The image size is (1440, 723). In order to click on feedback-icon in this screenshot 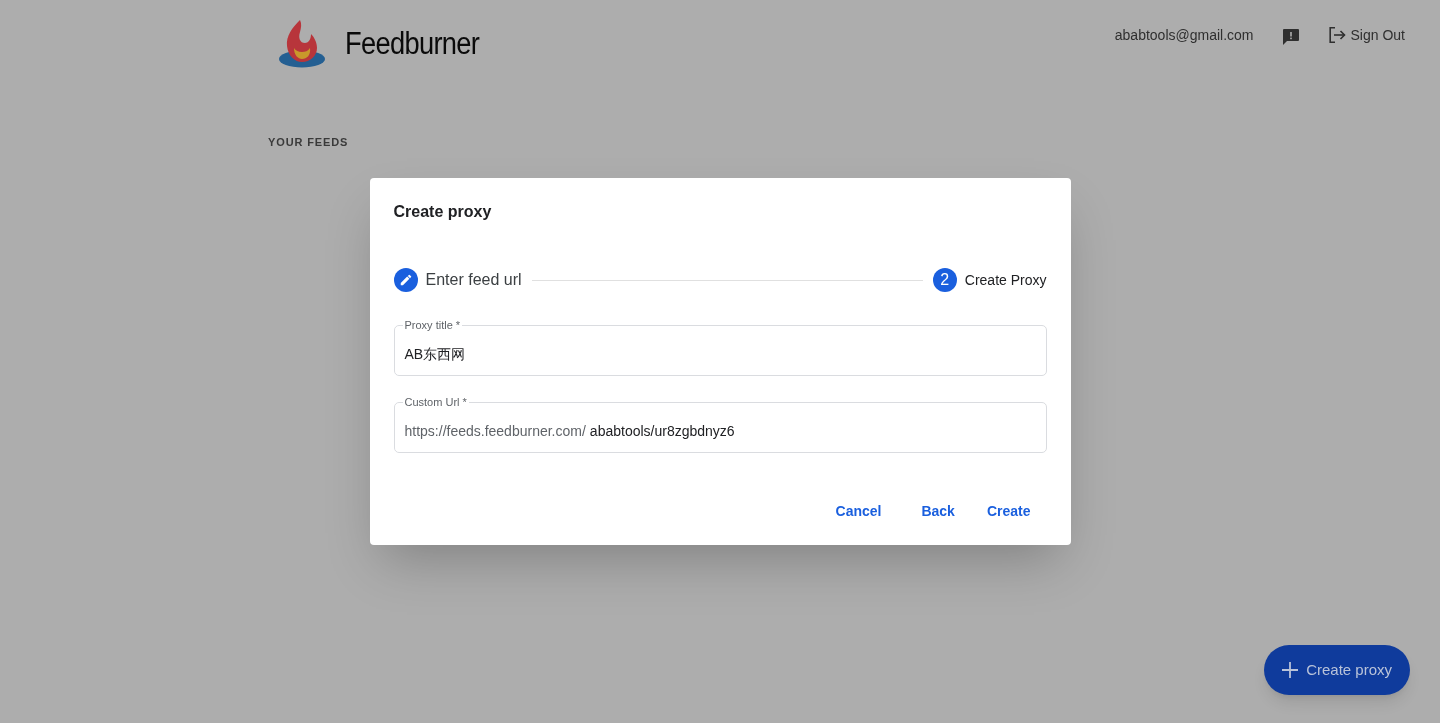, I will do `click(1290, 37)`.